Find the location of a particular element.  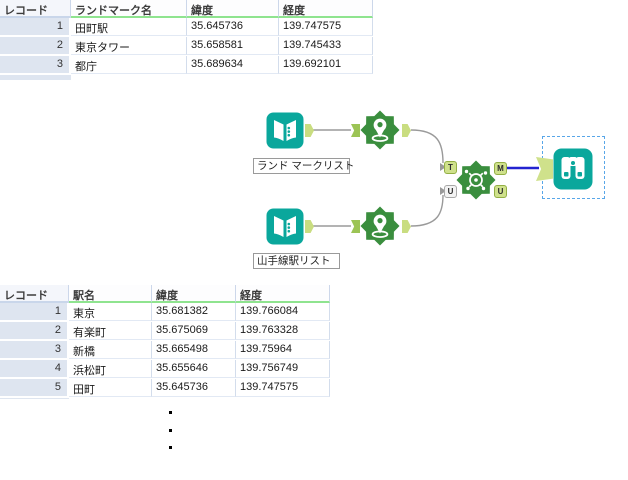

find-nearest-icon is located at coordinates (476, 180).